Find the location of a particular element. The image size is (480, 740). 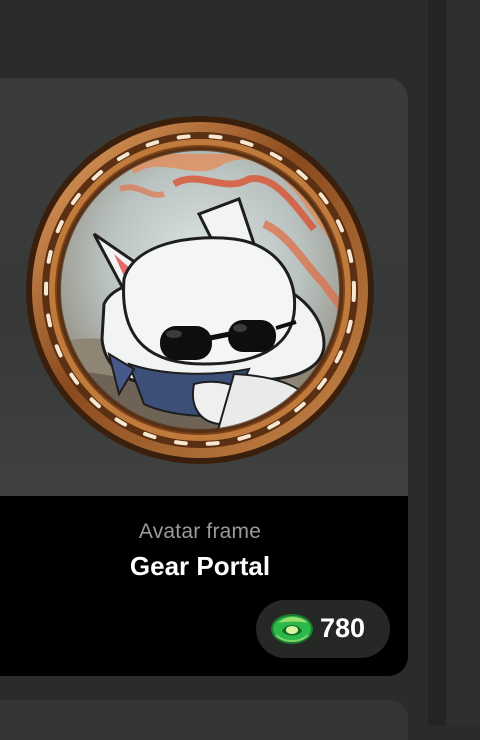

item-category-label: Avatar frame is located at coordinates (200, 531).